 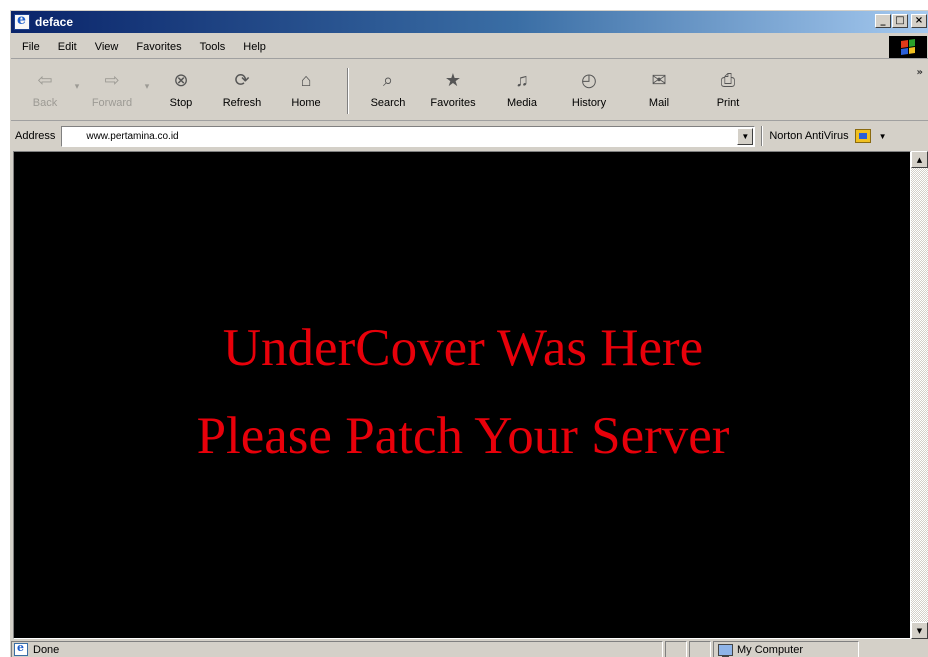 I want to click on media-icon: ♫, so click(x=522, y=80).